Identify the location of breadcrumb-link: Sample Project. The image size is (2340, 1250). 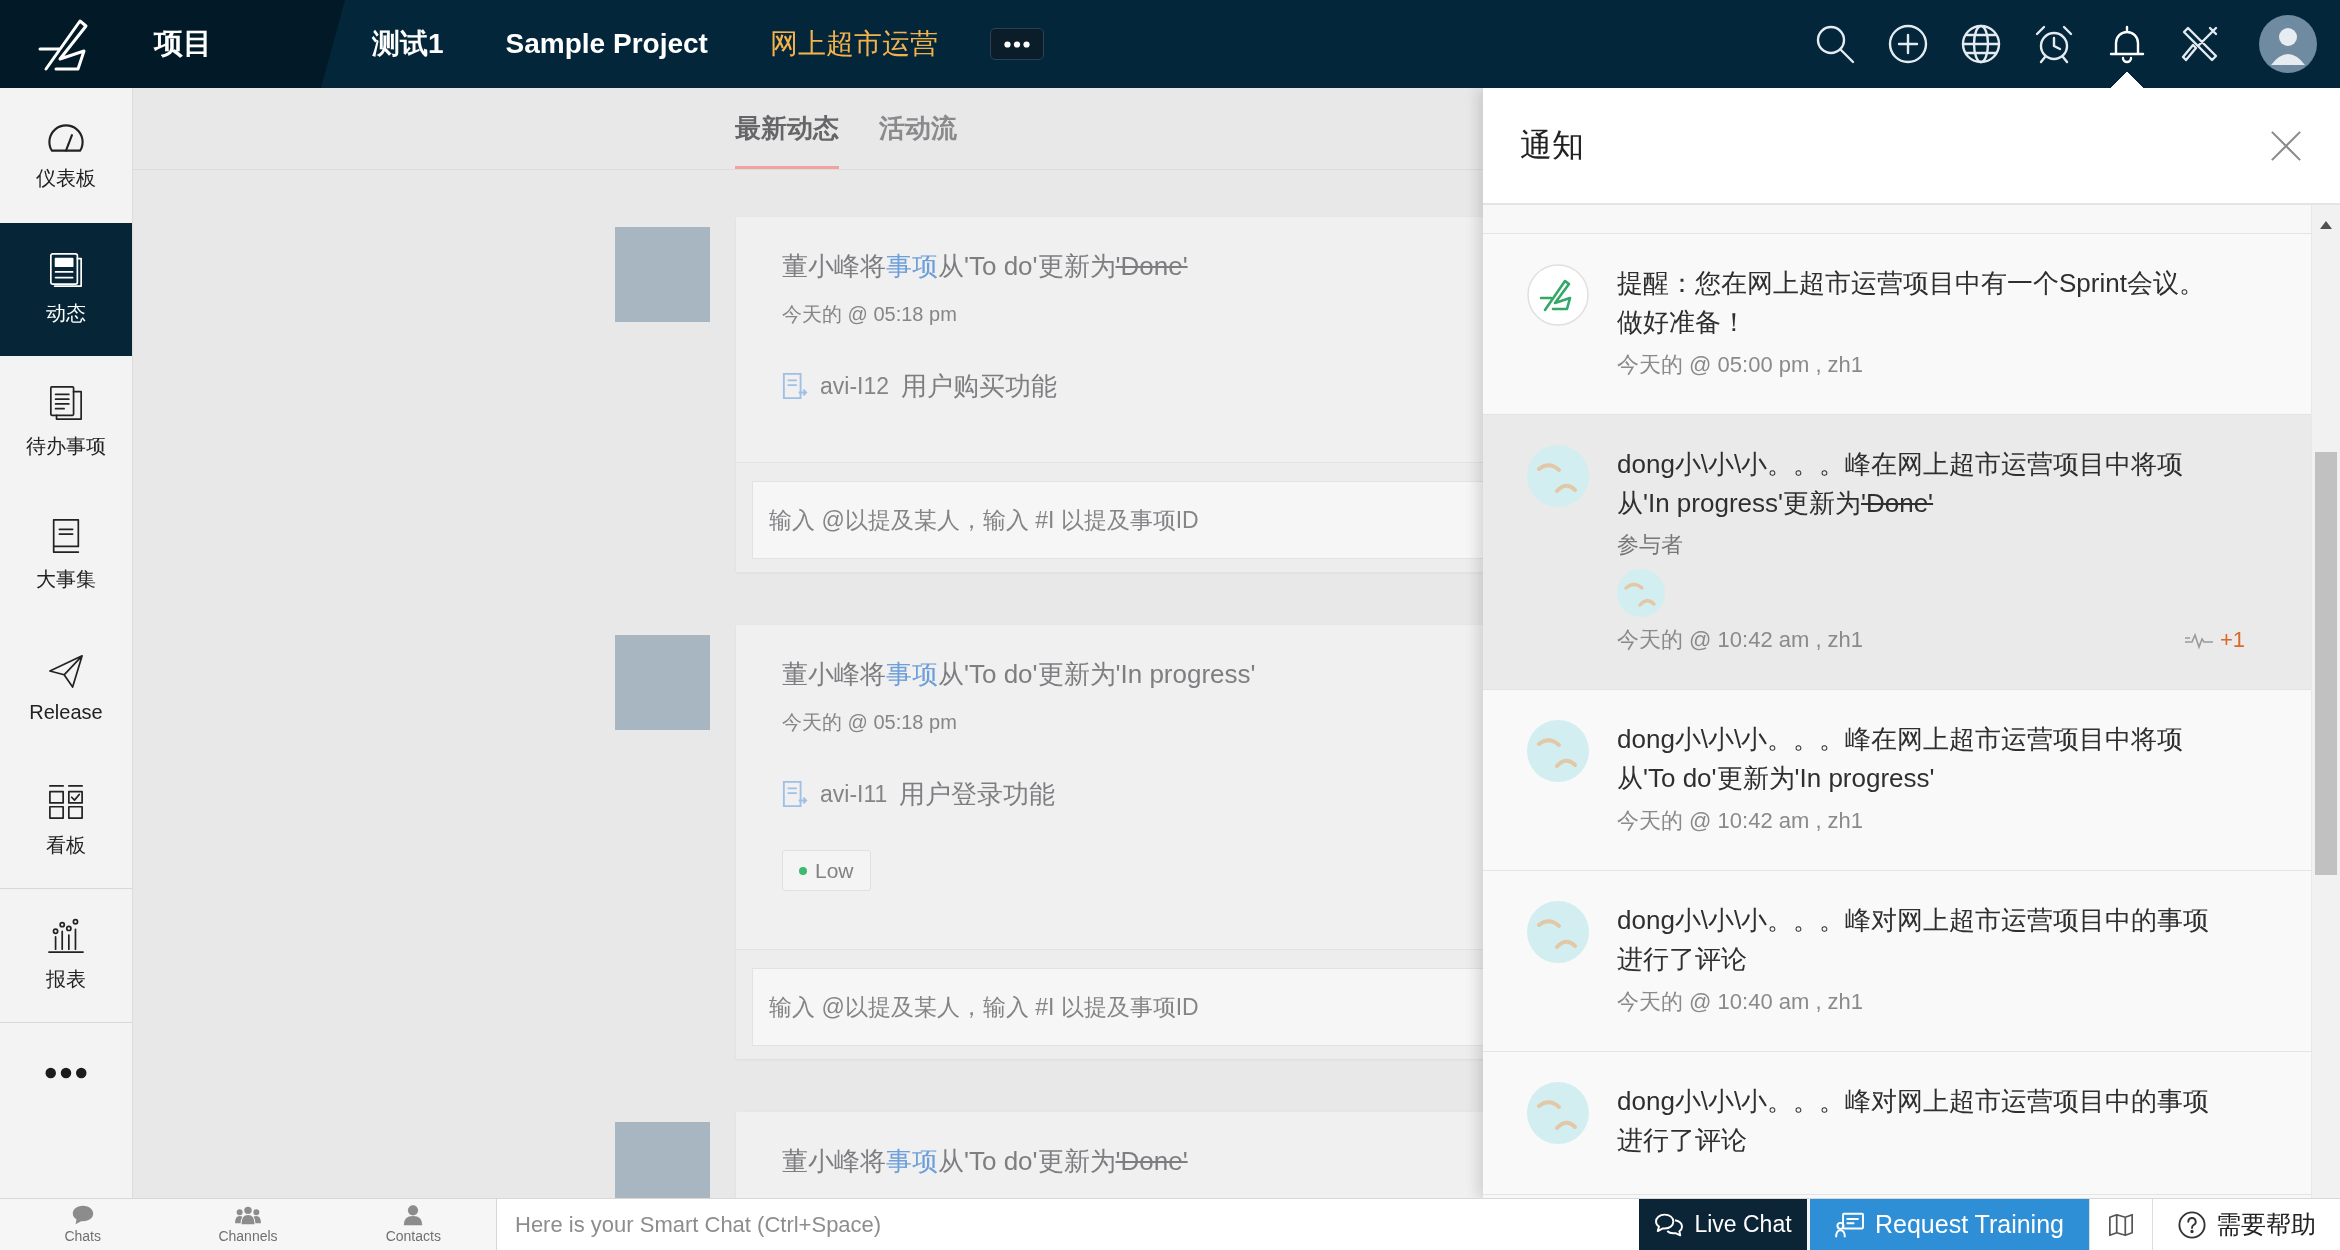
(606, 44).